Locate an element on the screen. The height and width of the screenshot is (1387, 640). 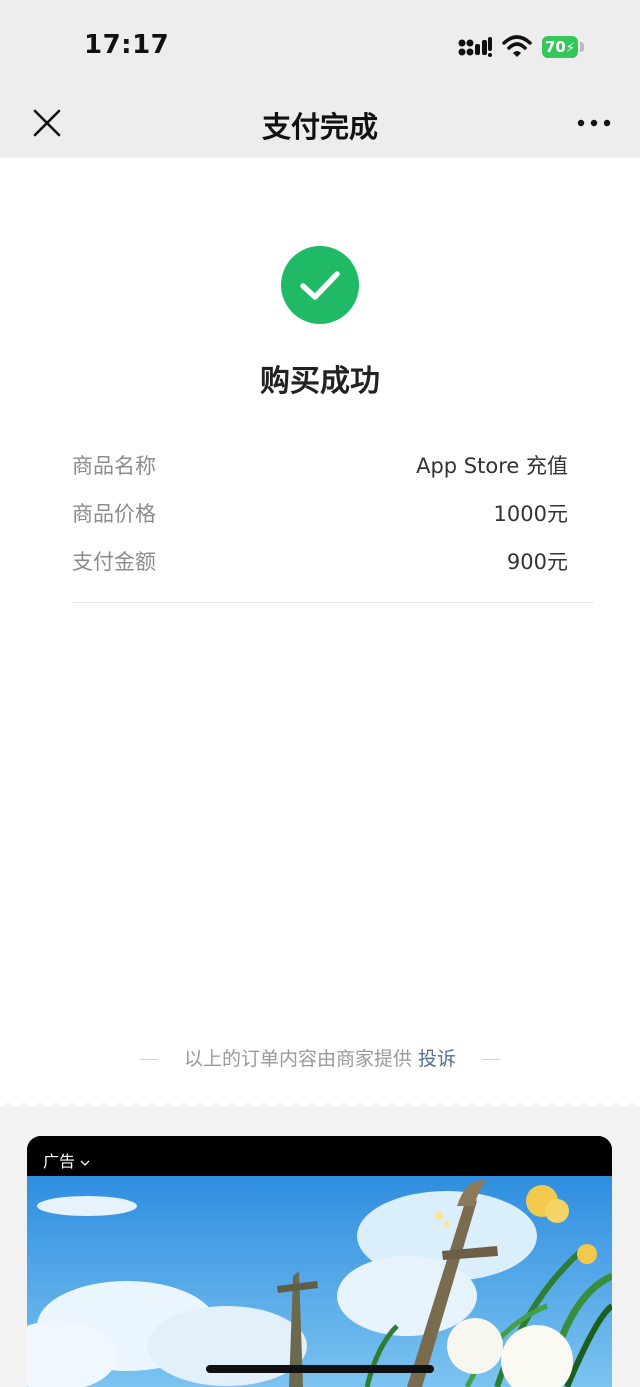
cellular-signal-icon is located at coordinates (475, 47).